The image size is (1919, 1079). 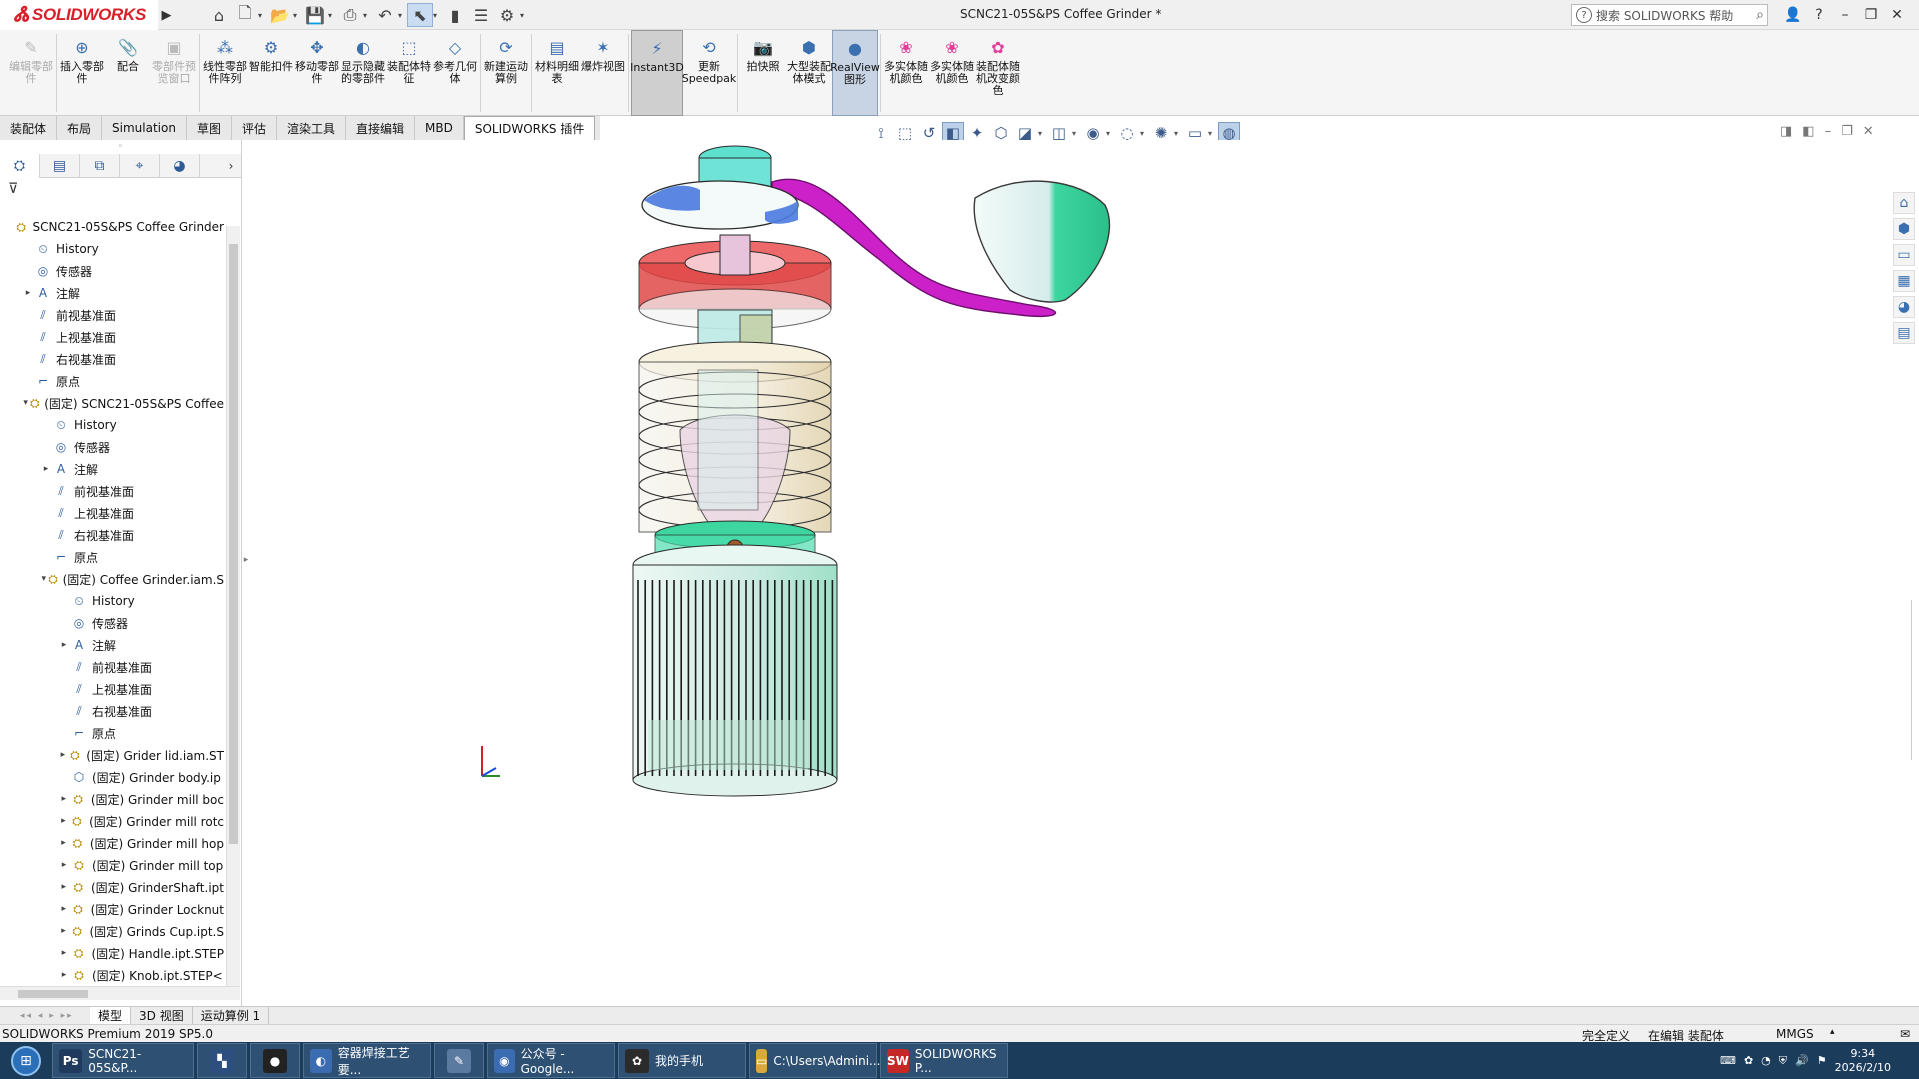 I want to click on help-search: ? 搜索 SOLIDWORKS 帮助 ⌕, so click(x=1669, y=15).